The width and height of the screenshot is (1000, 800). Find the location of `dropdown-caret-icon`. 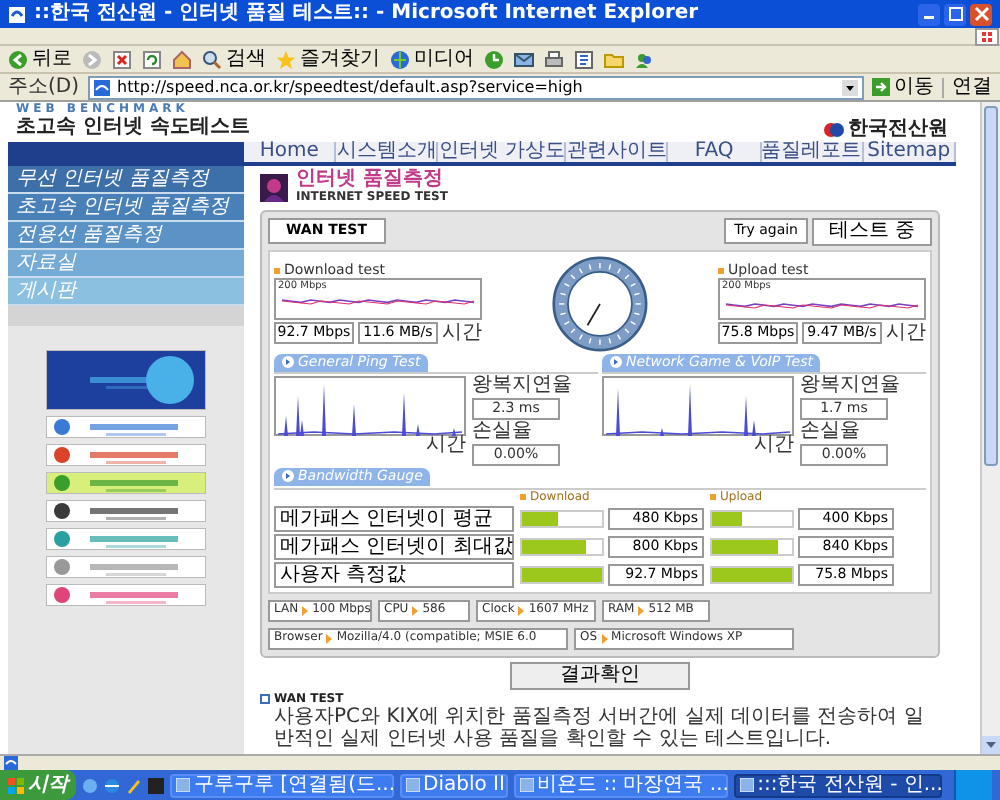

dropdown-caret-icon is located at coordinates (850, 87).